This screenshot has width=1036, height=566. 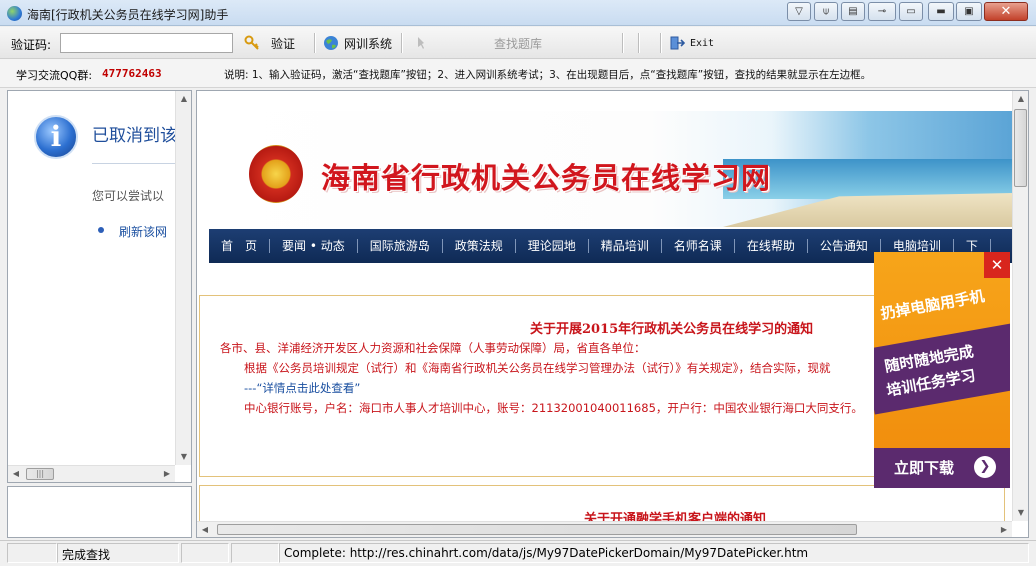 What do you see at coordinates (985, 467) in the screenshot?
I see `chevron-right-icon: ❯` at bounding box center [985, 467].